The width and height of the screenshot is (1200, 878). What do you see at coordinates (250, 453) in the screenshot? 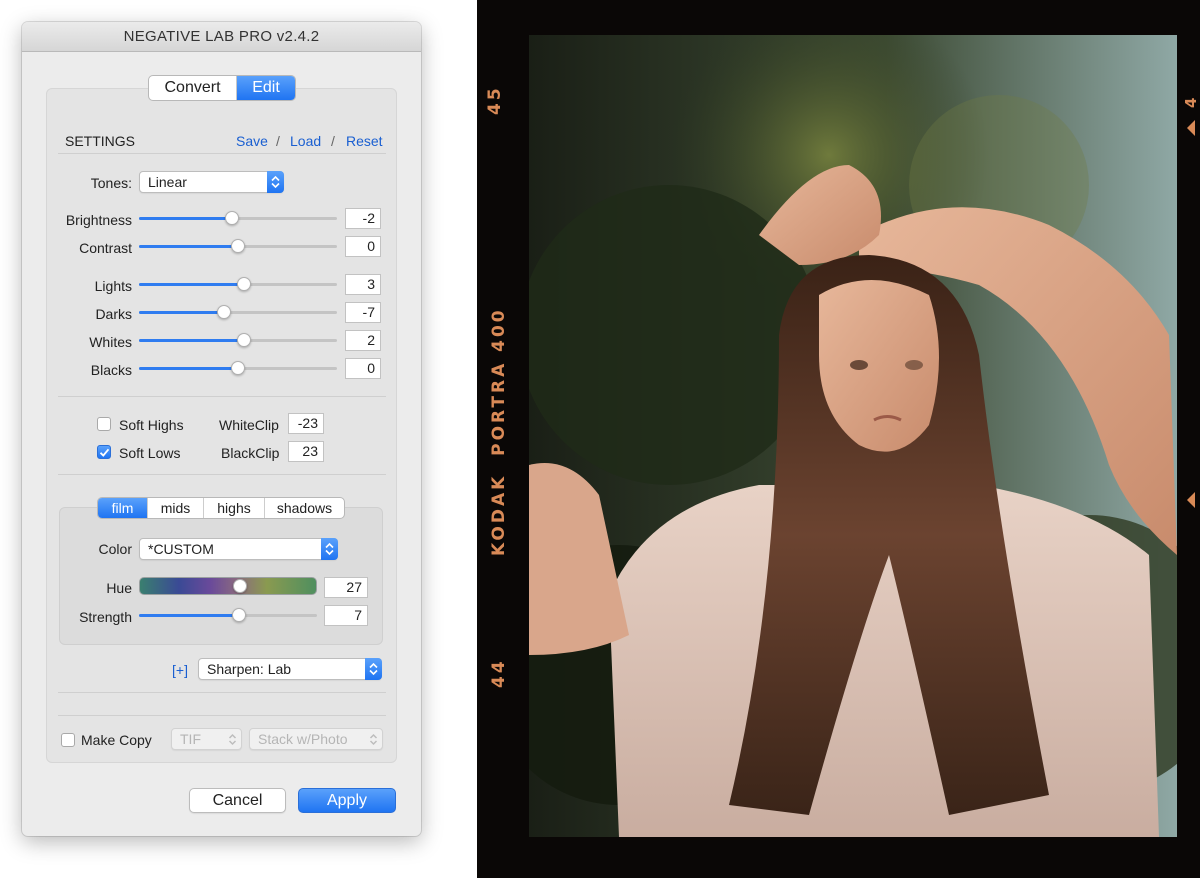
I see `black-clip-label: BlackClip` at bounding box center [250, 453].